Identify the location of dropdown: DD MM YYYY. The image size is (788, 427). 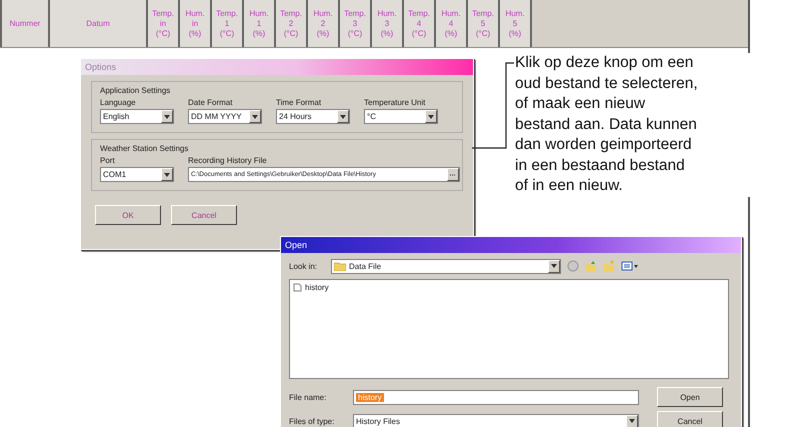
(225, 116).